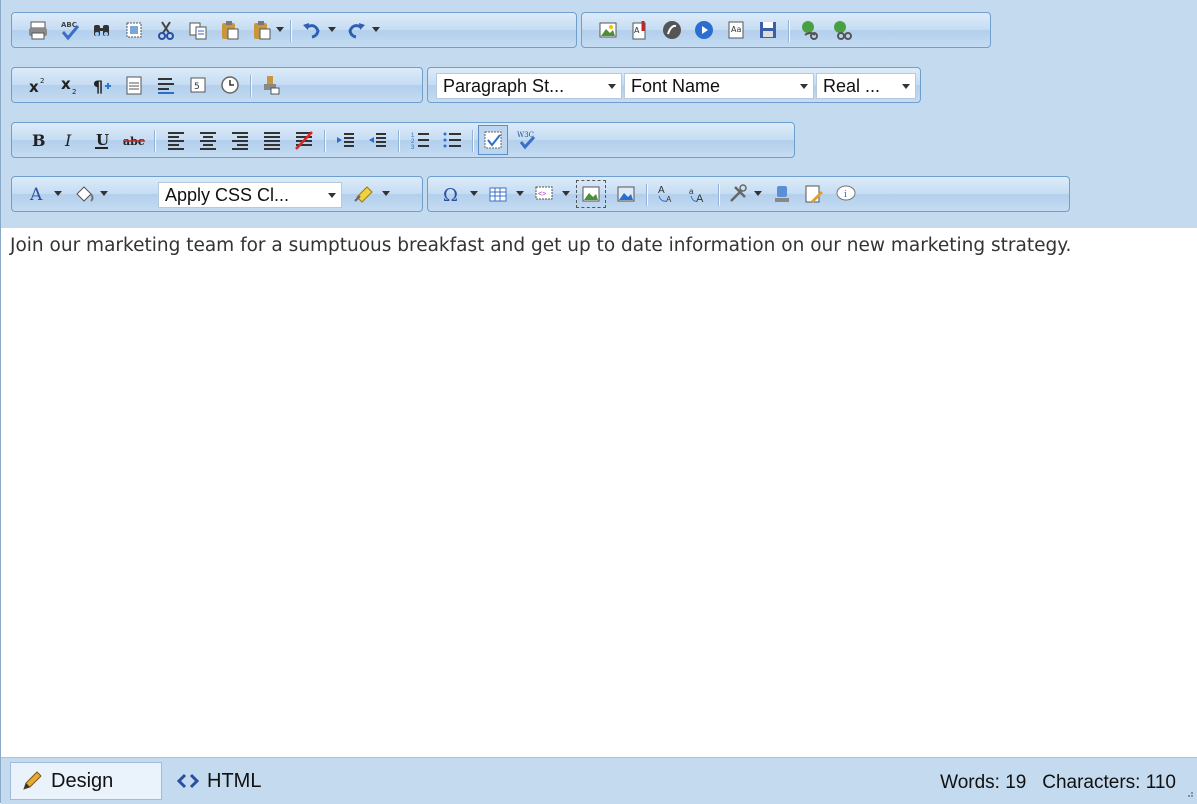  Describe the element at coordinates (356, 30) in the screenshot. I see `redo-icon` at that location.